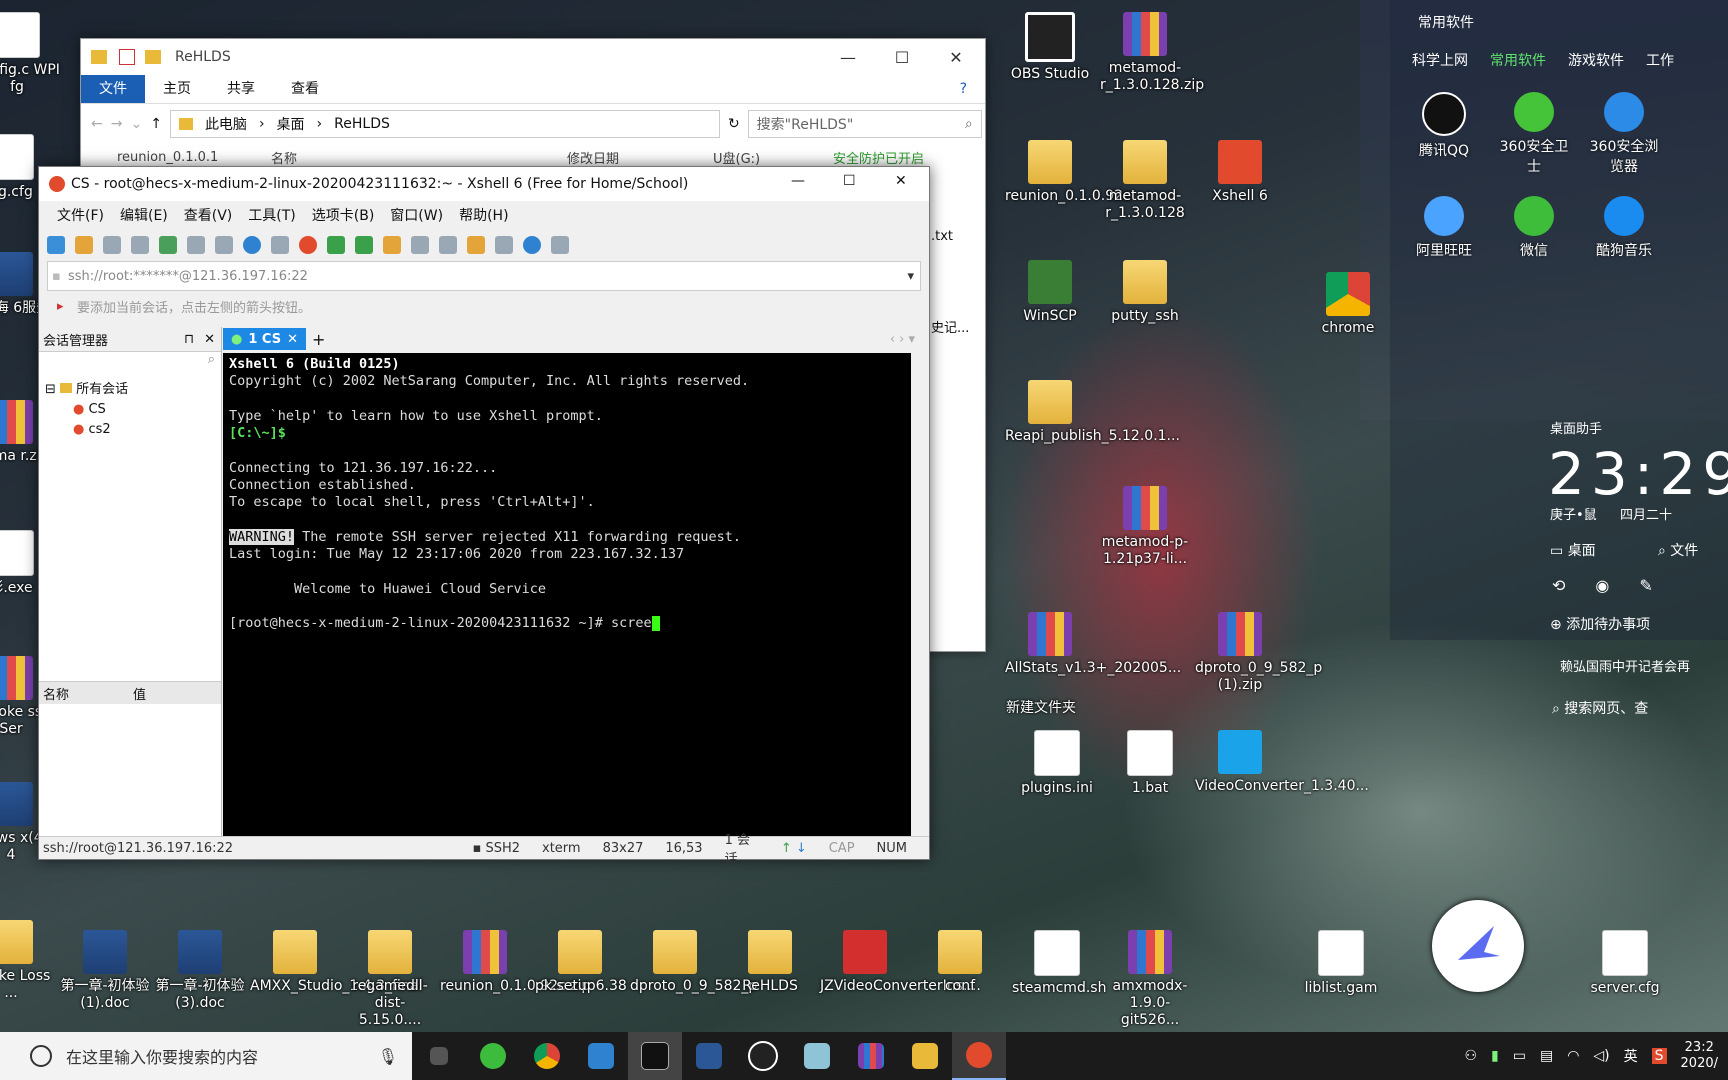 Image resolution: width=1728 pixels, height=1080 pixels. I want to click on reconnect-icon, so click(168, 245).